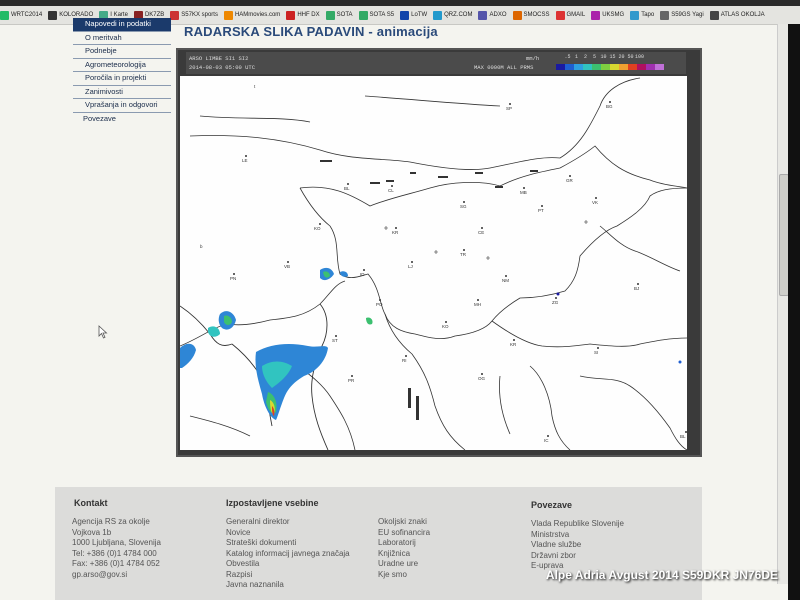 The height and width of the screenshot is (600, 800). I want to click on svg-text: MB, so click(523, 192).